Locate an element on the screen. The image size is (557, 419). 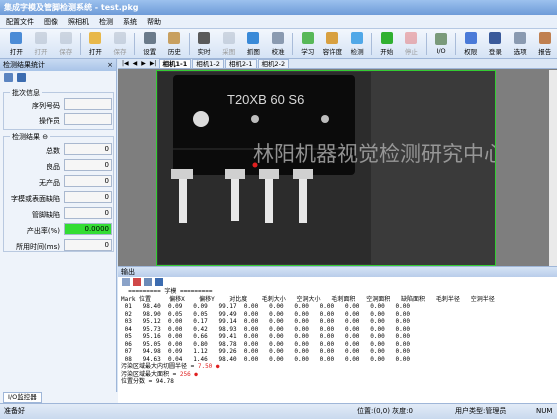
toolbar-button-6: 历史 is located at coordinates (174, 44).